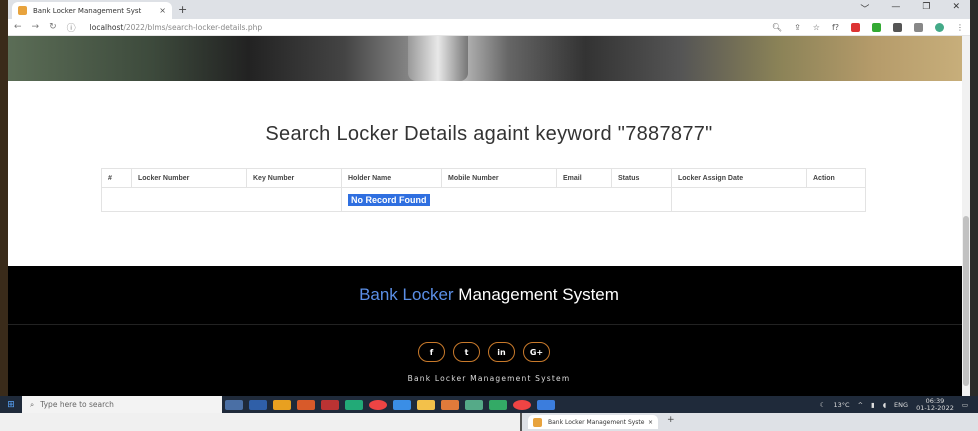 This screenshot has width=978, height=431. What do you see at coordinates (797, 27) in the screenshot?
I see `share-icon: ⇪` at bounding box center [797, 27].